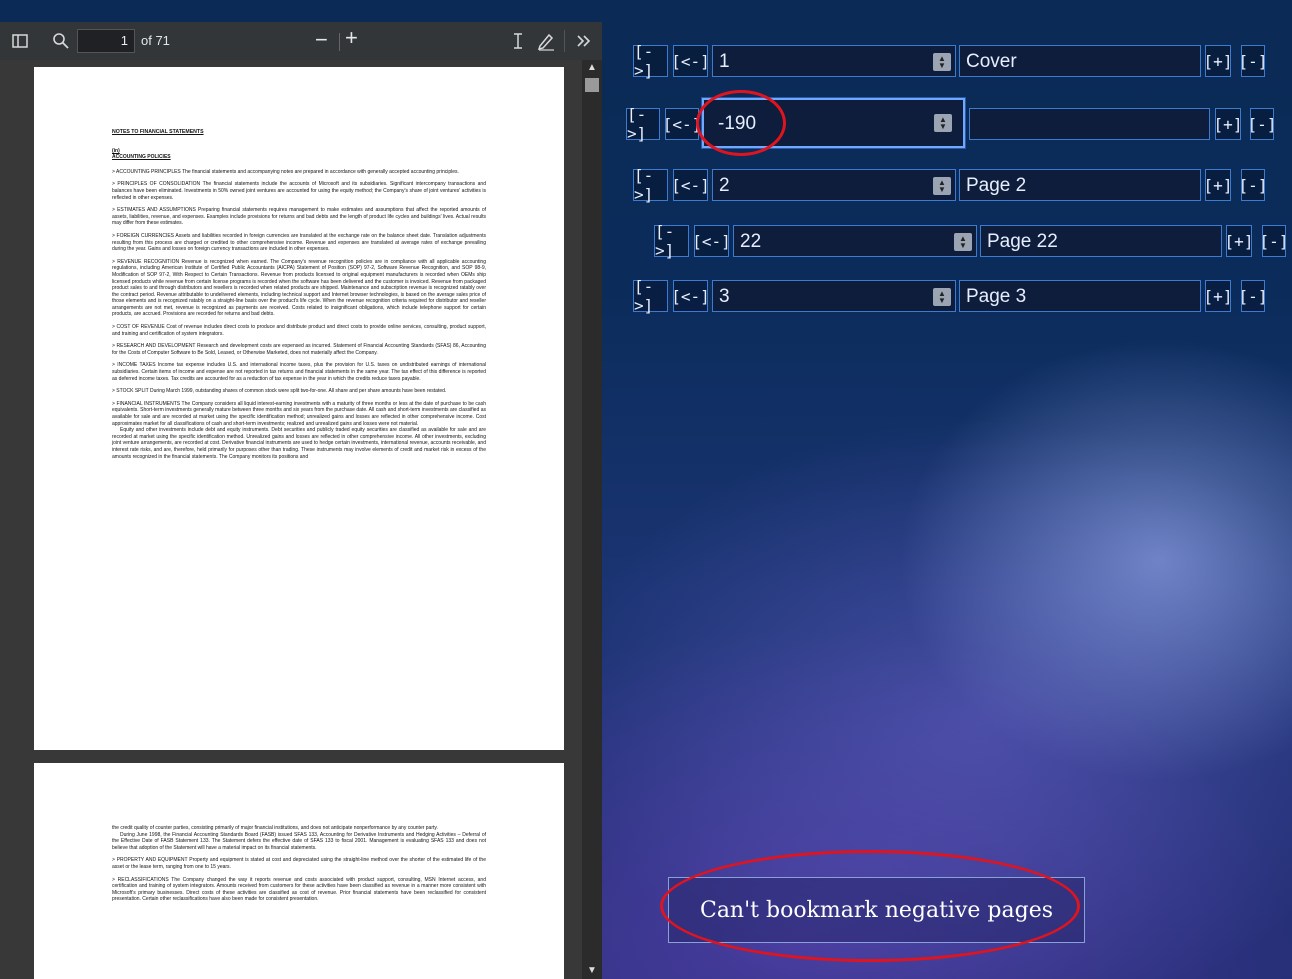 The width and height of the screenshot is (1292, 979). I want to click on double-chevron-right-icon, so click(584, 41).